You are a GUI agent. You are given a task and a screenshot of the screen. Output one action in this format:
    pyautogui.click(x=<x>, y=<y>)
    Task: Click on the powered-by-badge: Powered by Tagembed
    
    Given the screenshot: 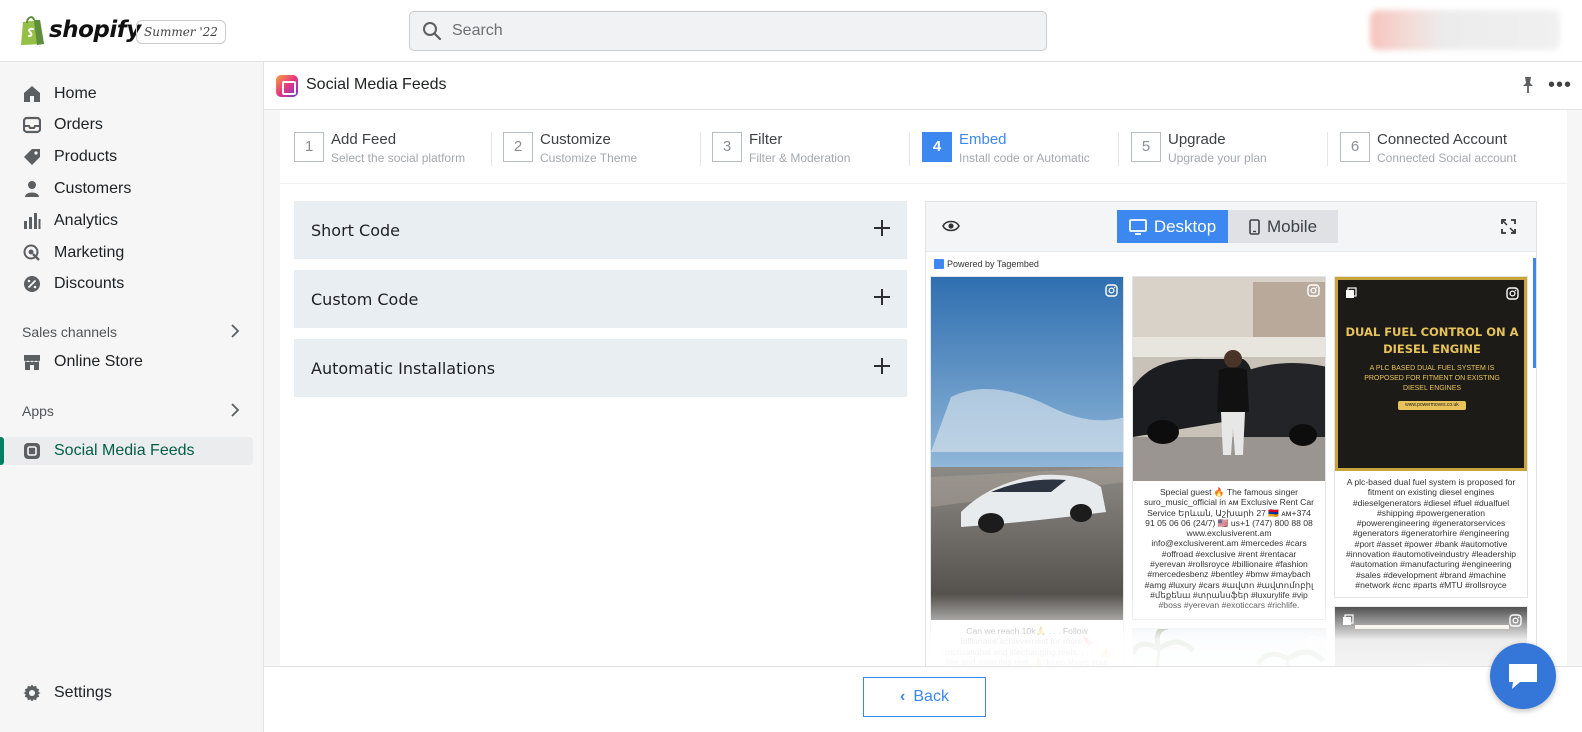 What is the action you would take?
    pyautogui.click(x=986, y=264)
    